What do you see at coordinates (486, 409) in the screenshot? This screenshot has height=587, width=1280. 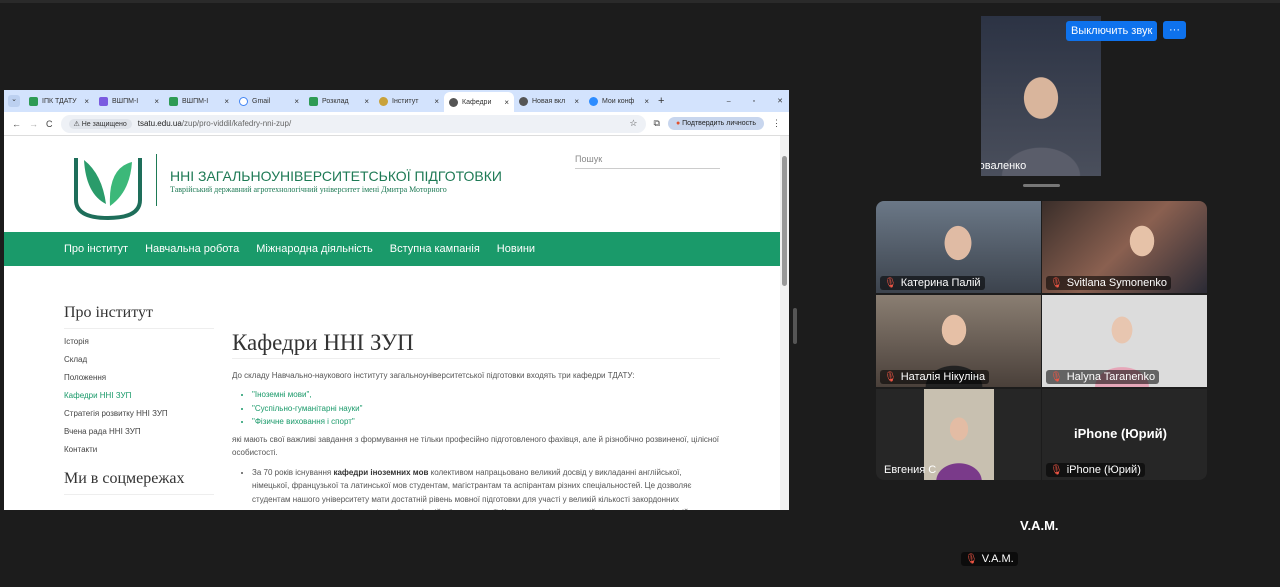 I see `department-link: "Суспільно-гуманітарні науки"` at bounding box center [486, 409].